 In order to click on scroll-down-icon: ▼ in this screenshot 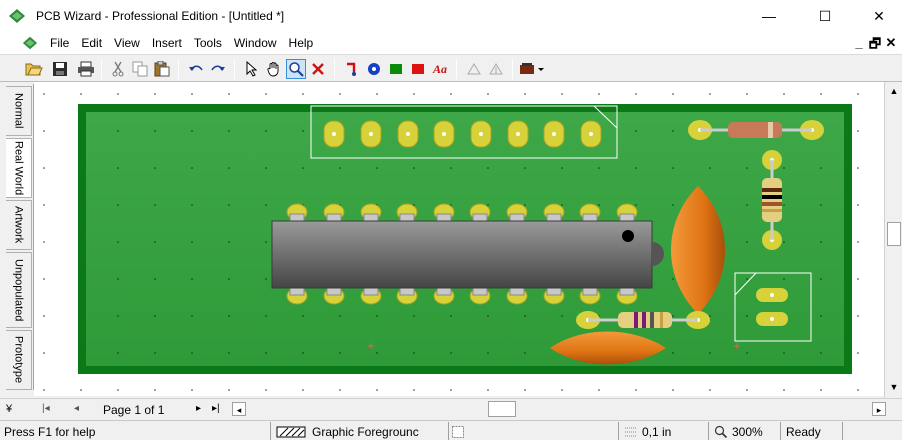, I will do `click(894, 387)`.